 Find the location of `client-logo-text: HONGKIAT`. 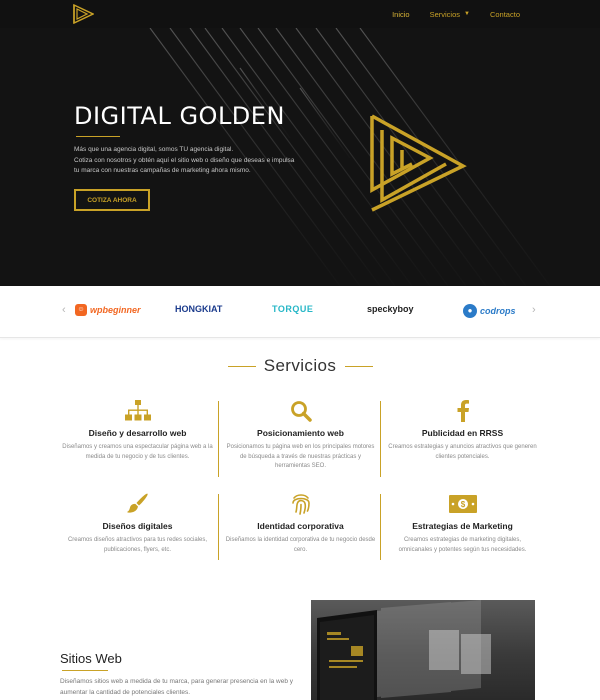

client-logo-text: HONGKIAT is located at coordinates (199, 309).